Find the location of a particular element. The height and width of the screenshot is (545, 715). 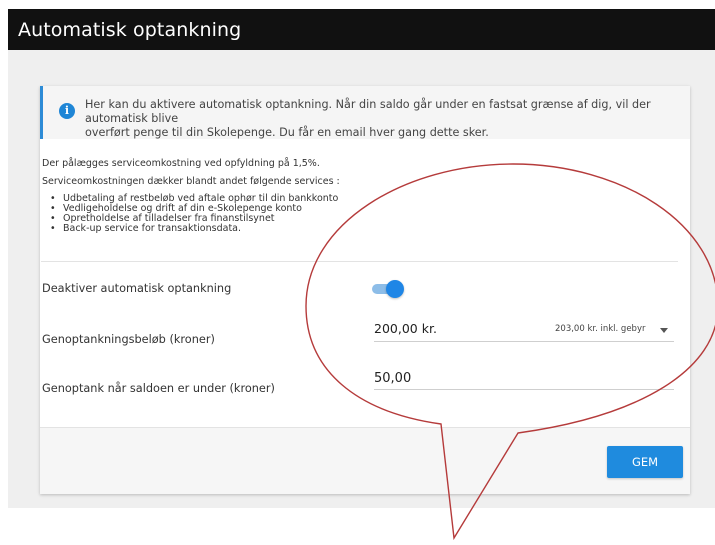

topup-amount-fee-note: 203,00 kr. inkl. gebyr is located at coordinates (600, 329).